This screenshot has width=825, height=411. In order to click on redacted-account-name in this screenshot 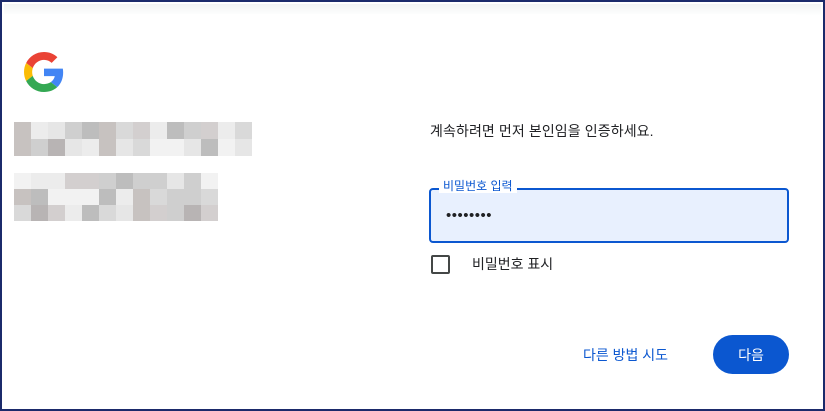, I will do `click(133, 139)`.